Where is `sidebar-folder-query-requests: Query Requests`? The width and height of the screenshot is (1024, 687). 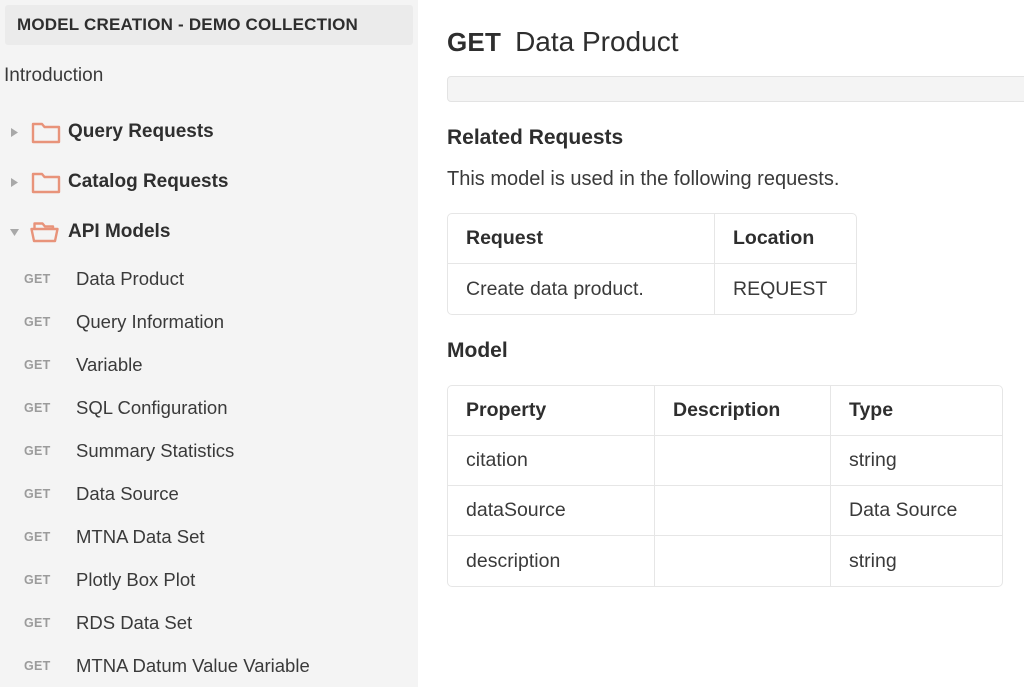 sidebar-folder-query-requests: Query Requests is located at coordinates (209, 132).